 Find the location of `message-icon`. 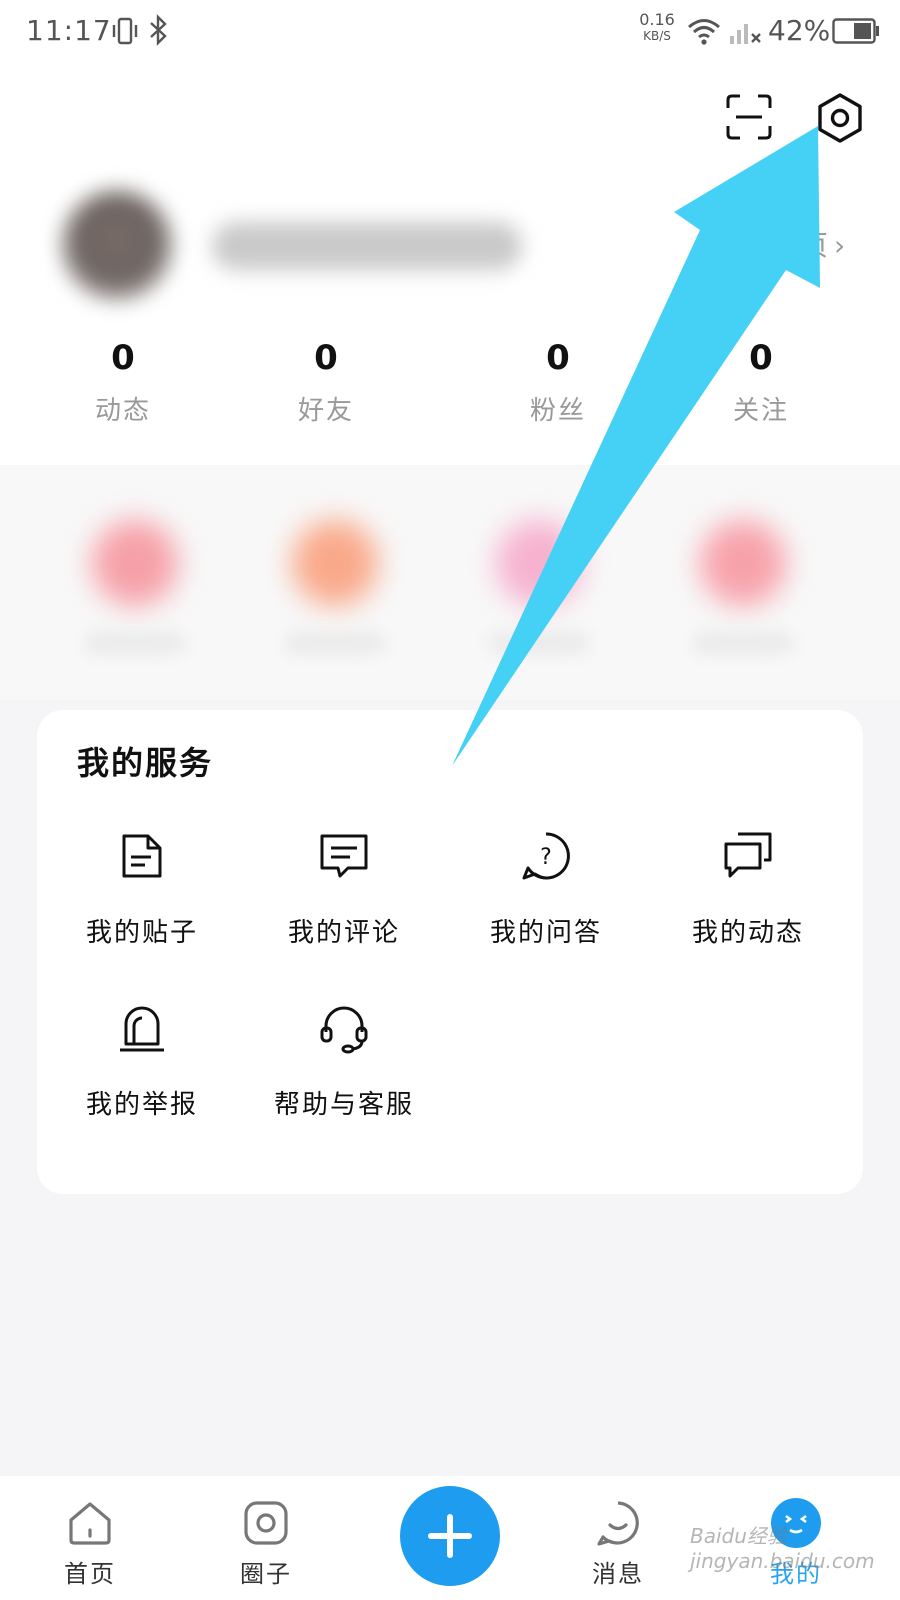

message-icon is located at coordinates (618, 1523).